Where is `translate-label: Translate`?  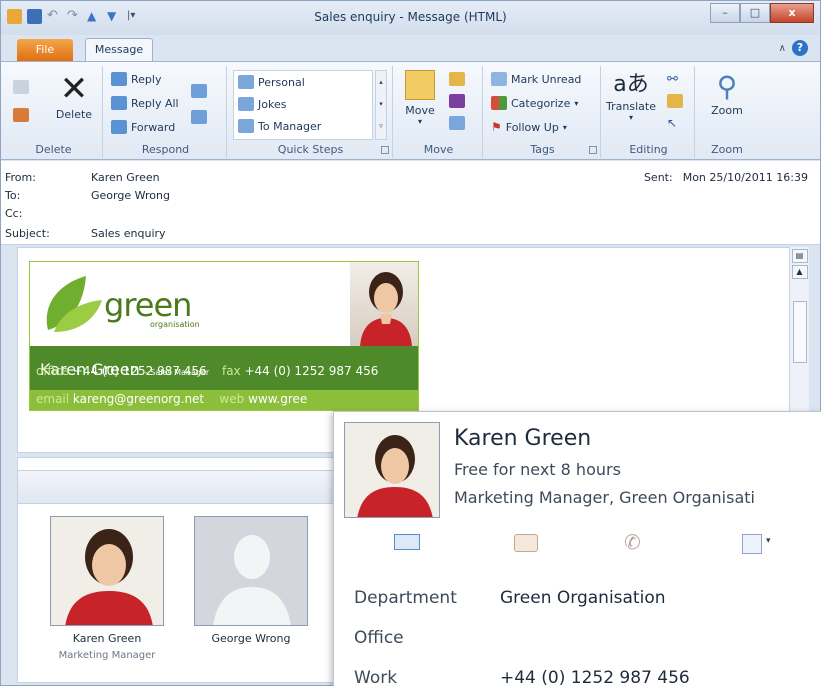
translate-label: Translate is located at coordinates (631, 106).